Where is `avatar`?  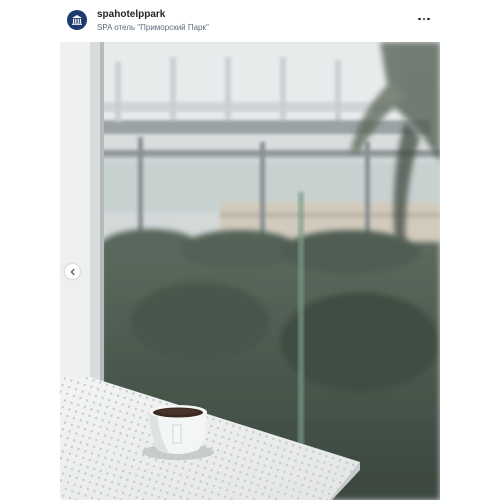
avatar is located at coordinates (77, 20).